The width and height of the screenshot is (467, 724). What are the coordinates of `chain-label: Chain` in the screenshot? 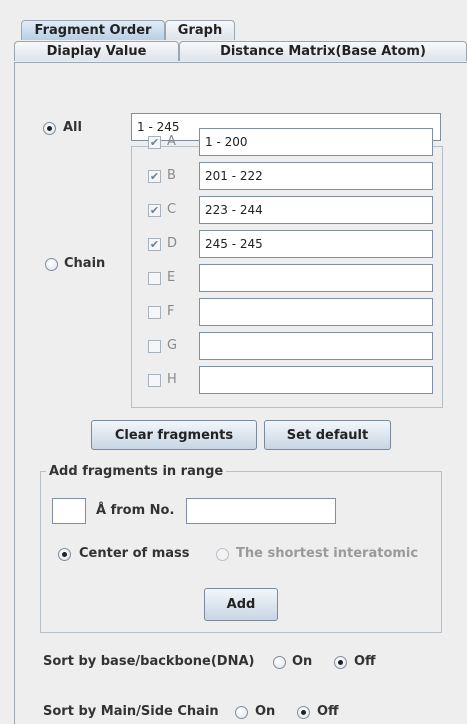 It's located at (85, 263).